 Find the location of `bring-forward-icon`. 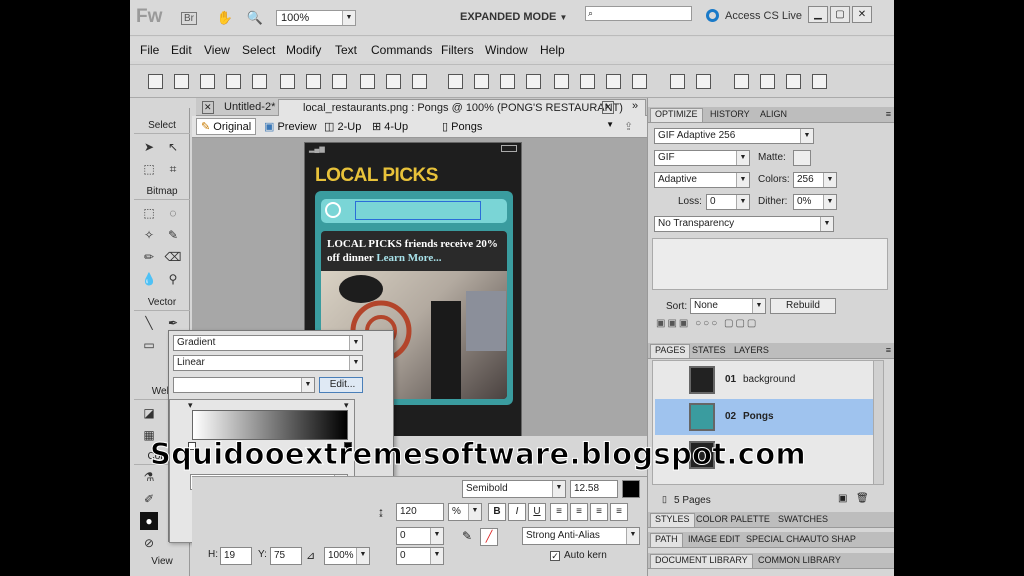

bring-forward-icon is located at coordinates (587, 81).